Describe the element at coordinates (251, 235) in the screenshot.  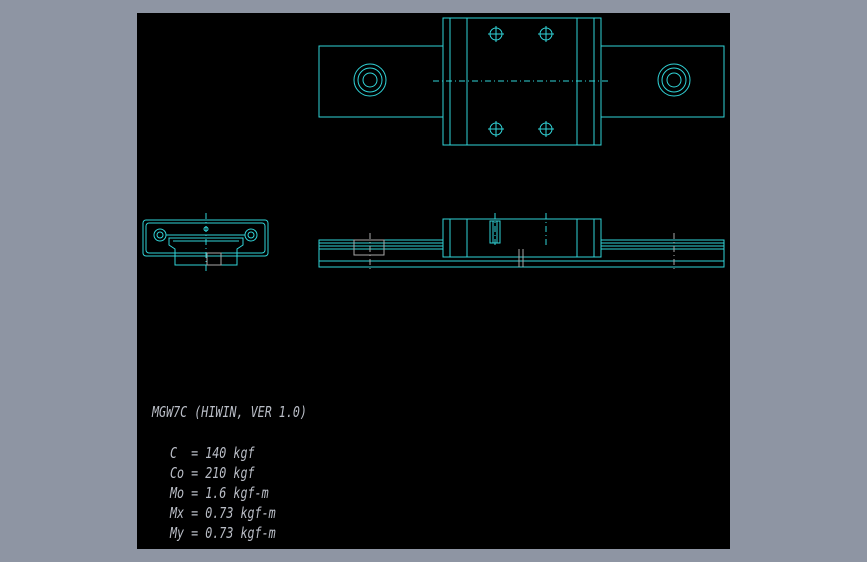
I see `end-view-screw-right` at that location.